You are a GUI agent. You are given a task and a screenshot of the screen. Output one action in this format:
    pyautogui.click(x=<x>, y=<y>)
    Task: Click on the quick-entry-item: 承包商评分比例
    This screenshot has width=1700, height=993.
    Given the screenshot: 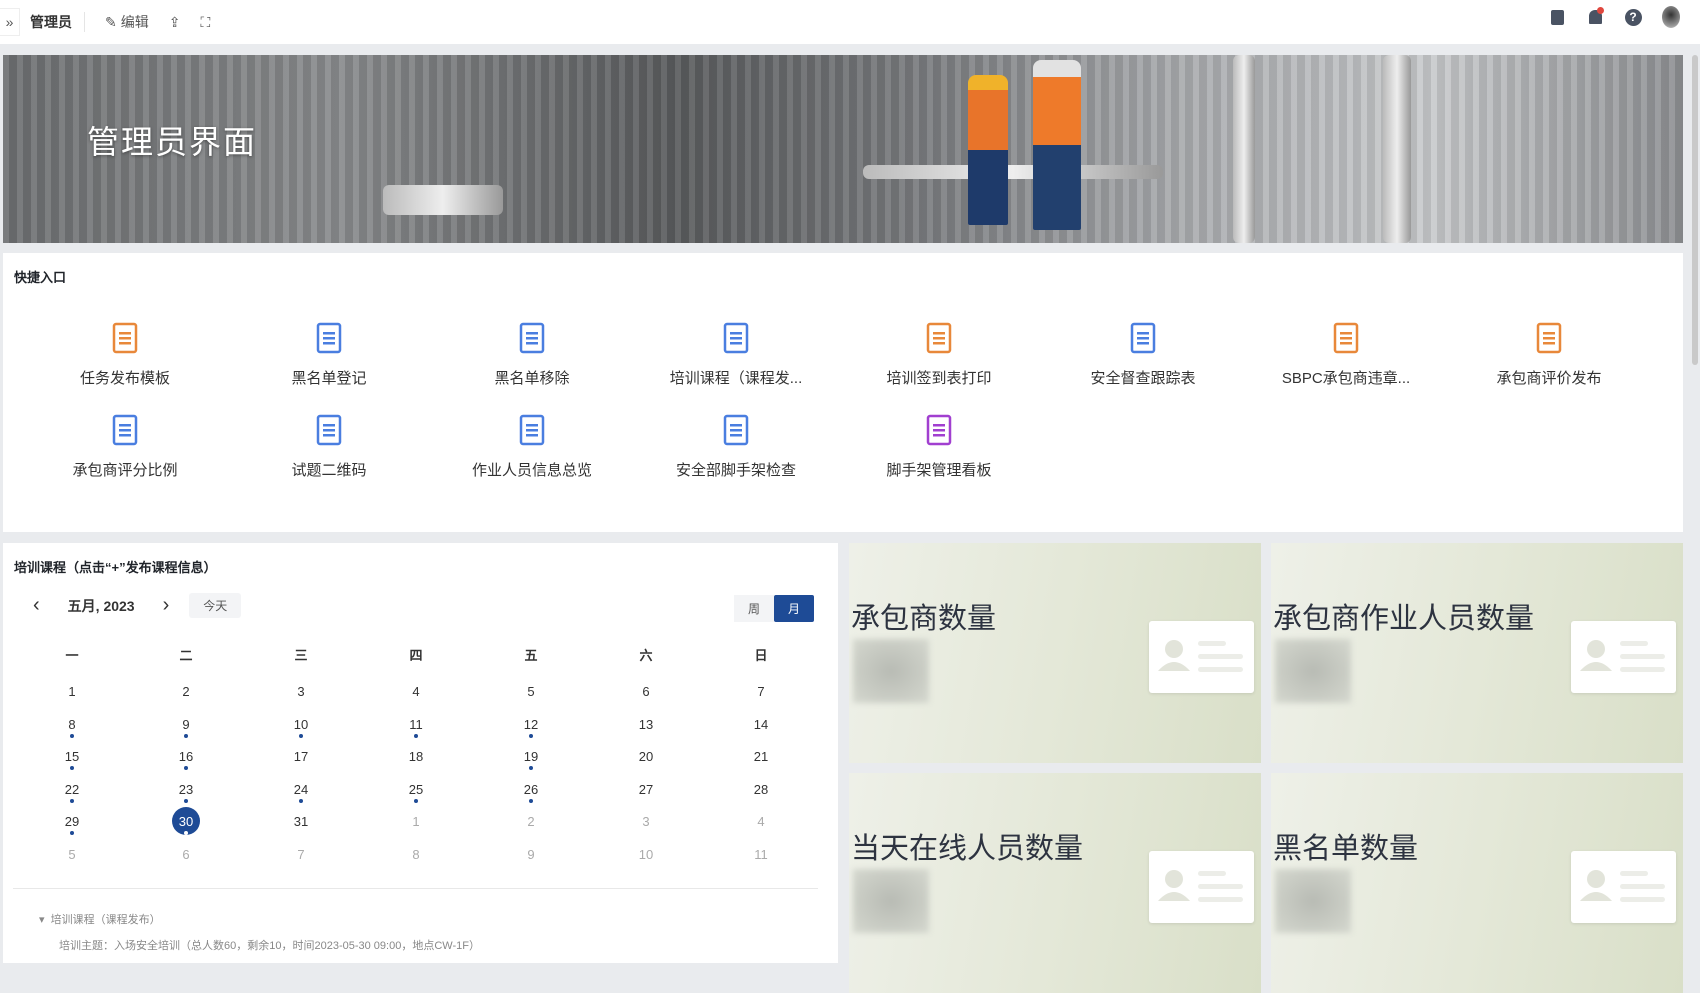 What is the action you would take?
    pyautogui.click(x=125, y=446)
    